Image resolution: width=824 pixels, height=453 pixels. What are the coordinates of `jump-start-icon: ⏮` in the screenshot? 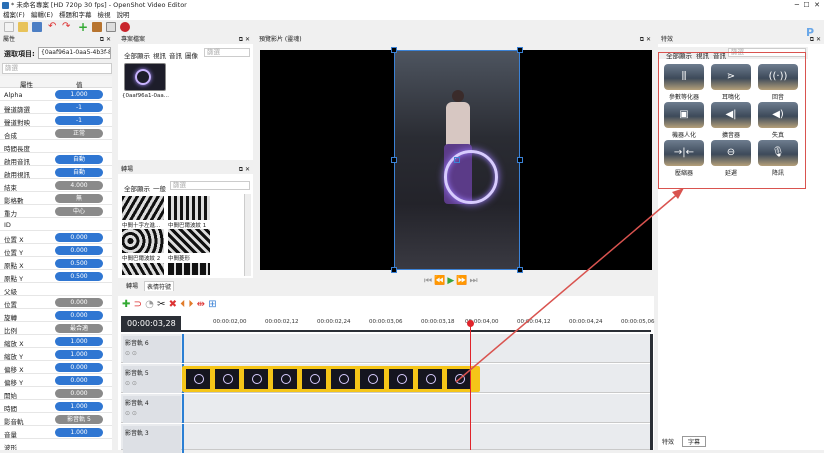 It's located at (429, 281).